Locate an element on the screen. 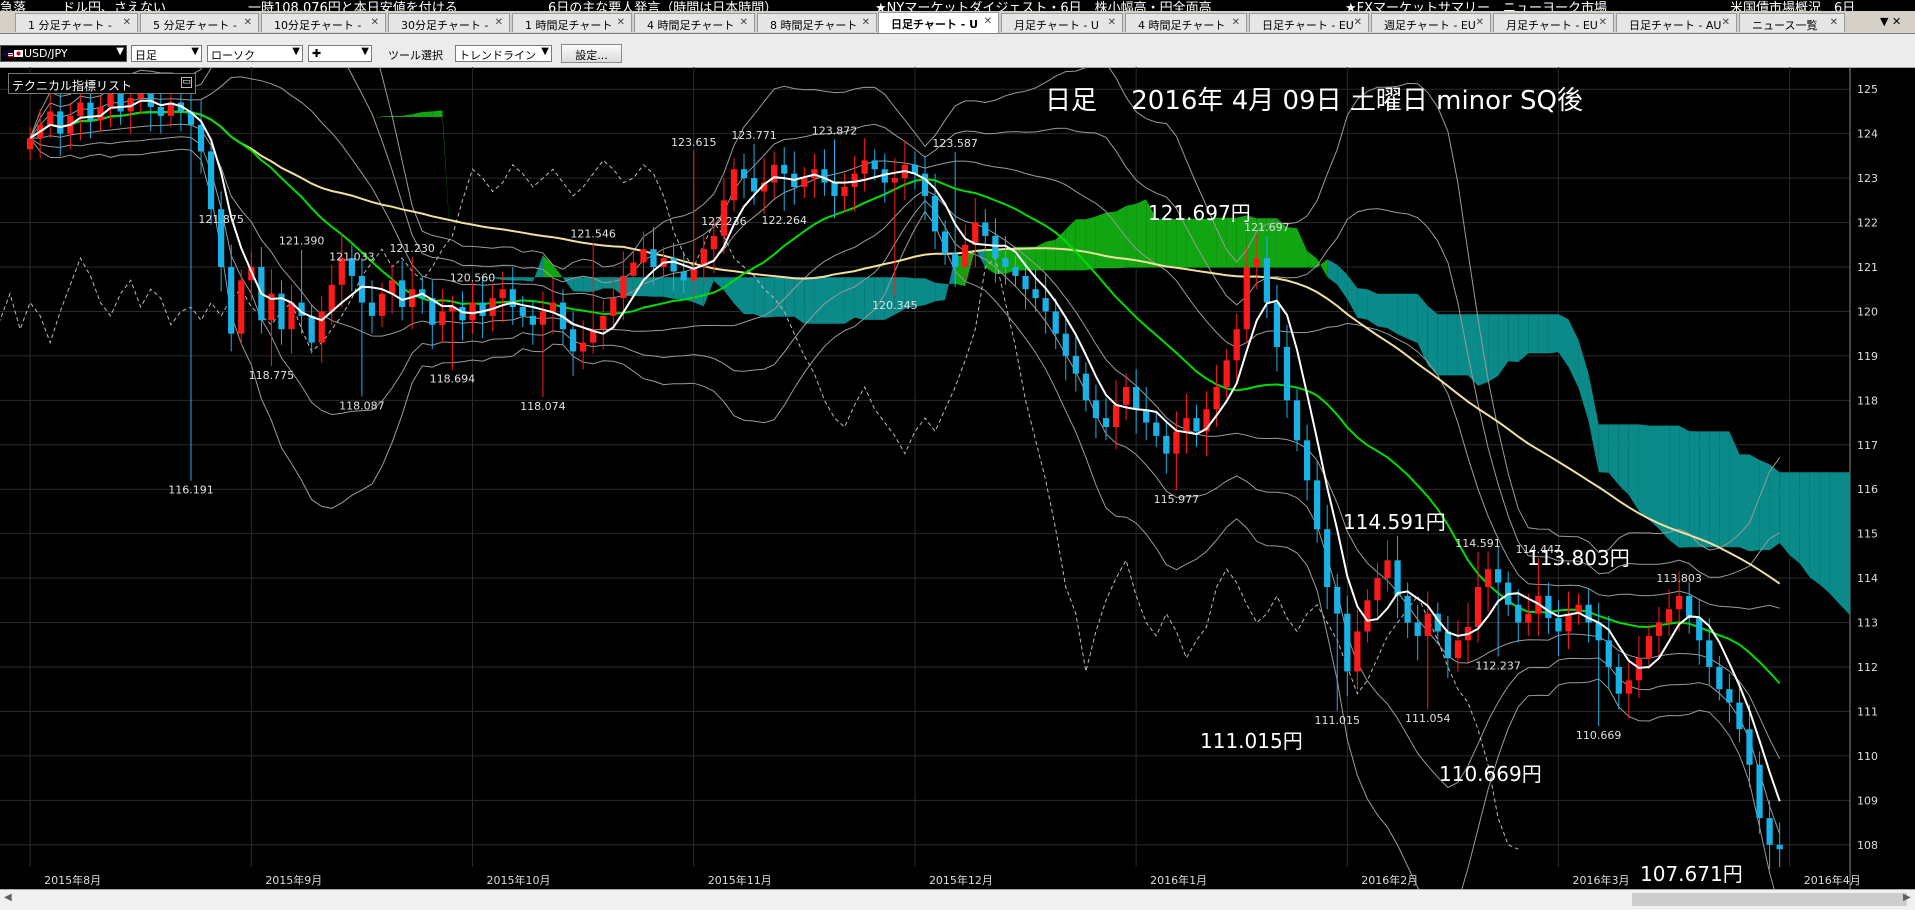 The image size is (1915, 910). tab-daily-chart-usd: 日足チャート - U ✕ is located at coordinates (938, 22).